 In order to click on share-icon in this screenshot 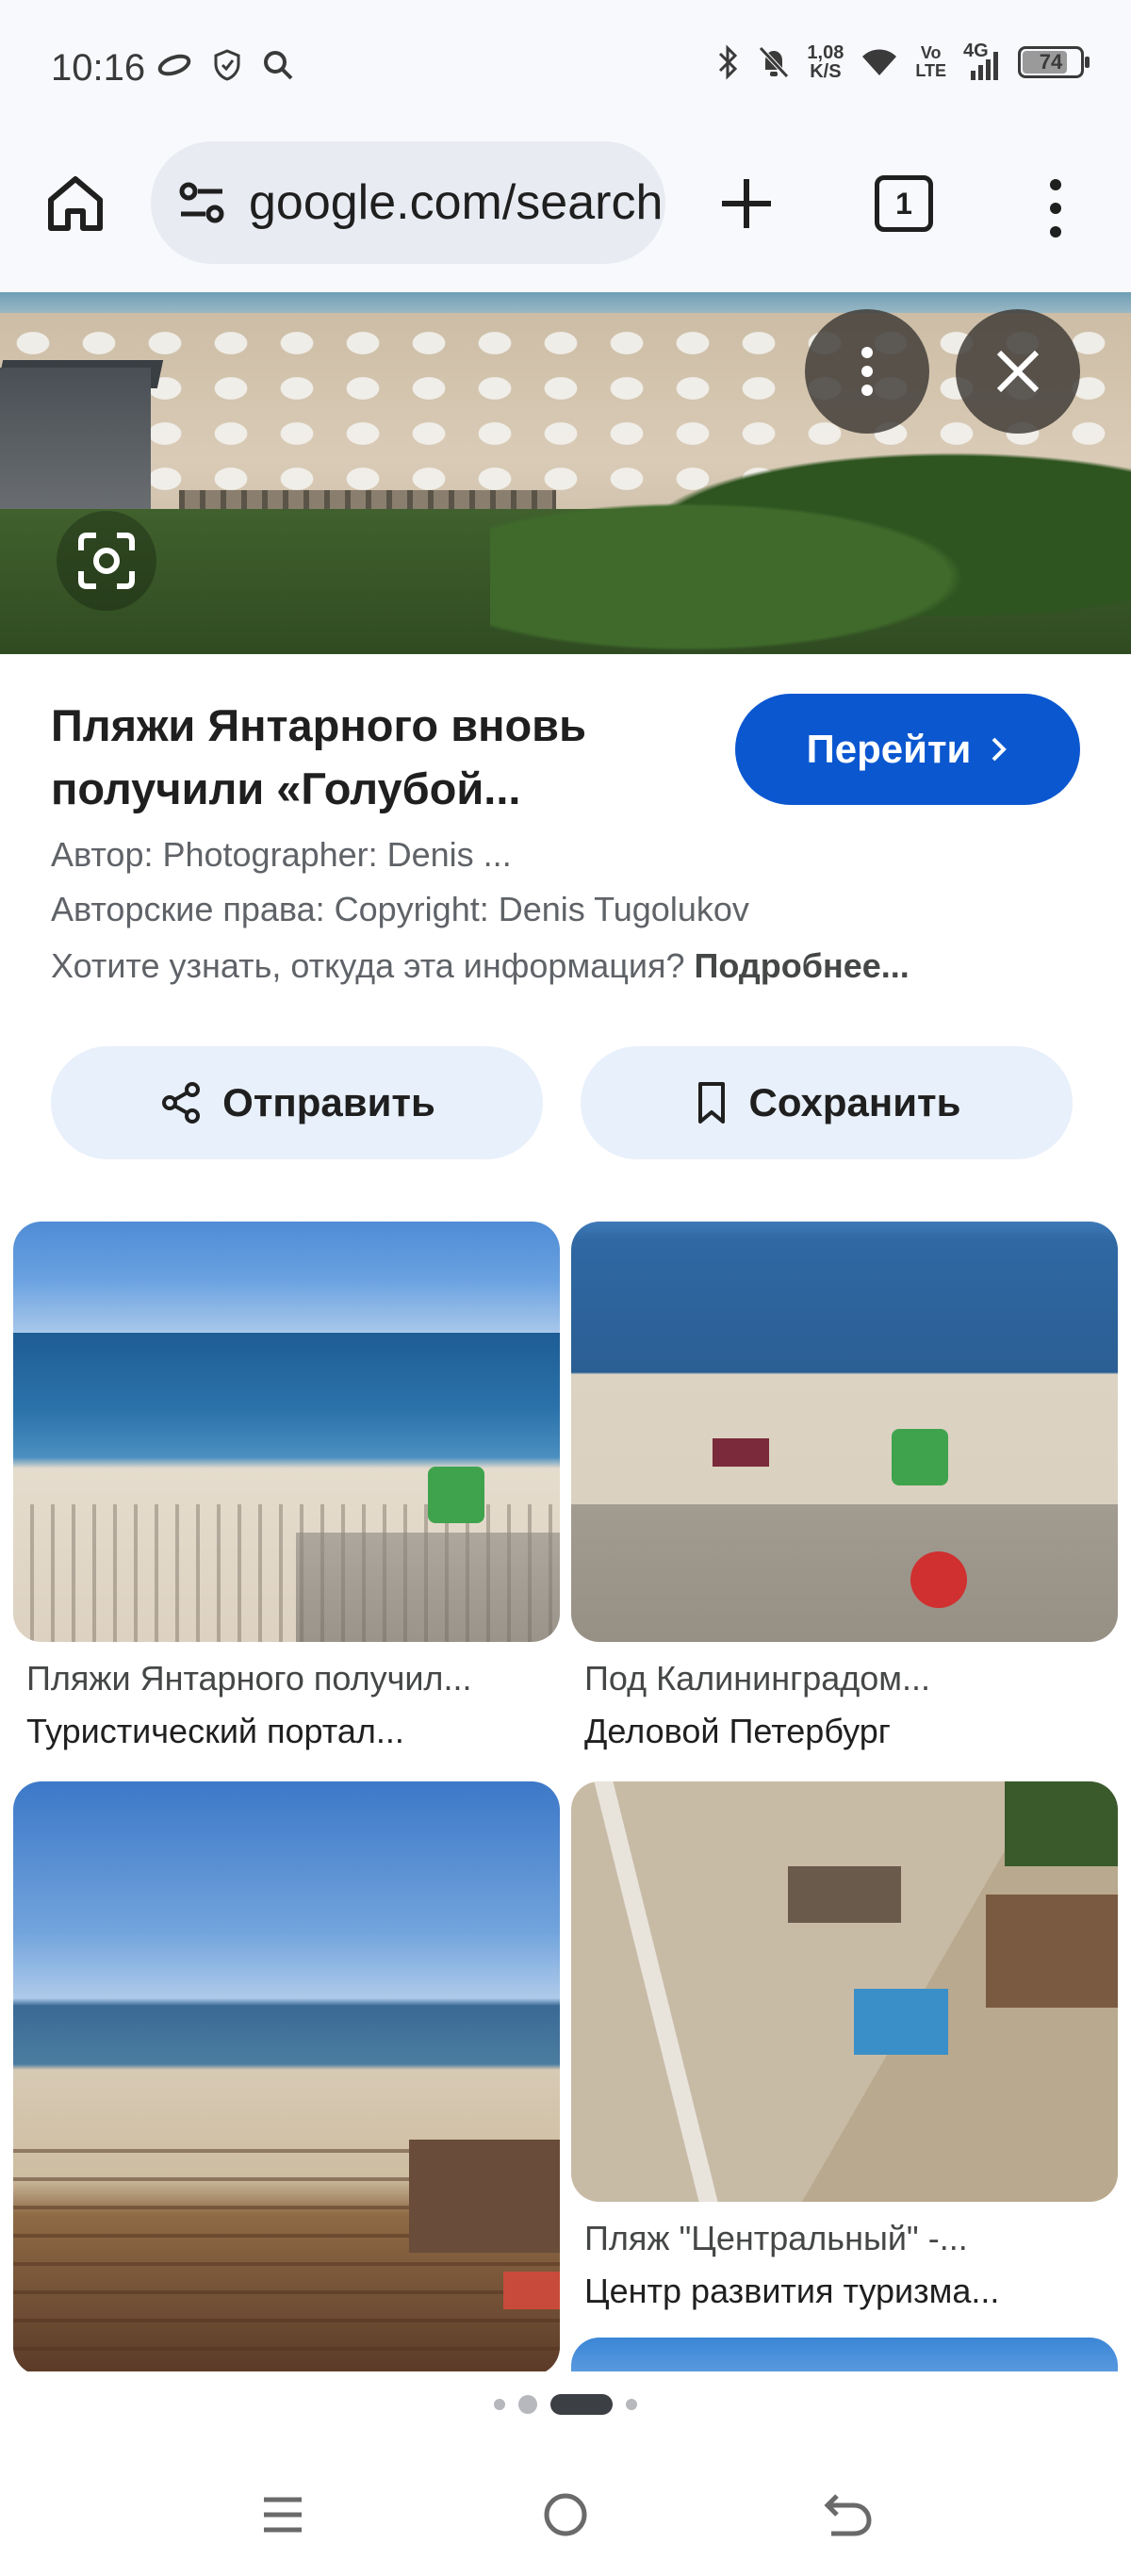, I will do `click(182, 1103)`.